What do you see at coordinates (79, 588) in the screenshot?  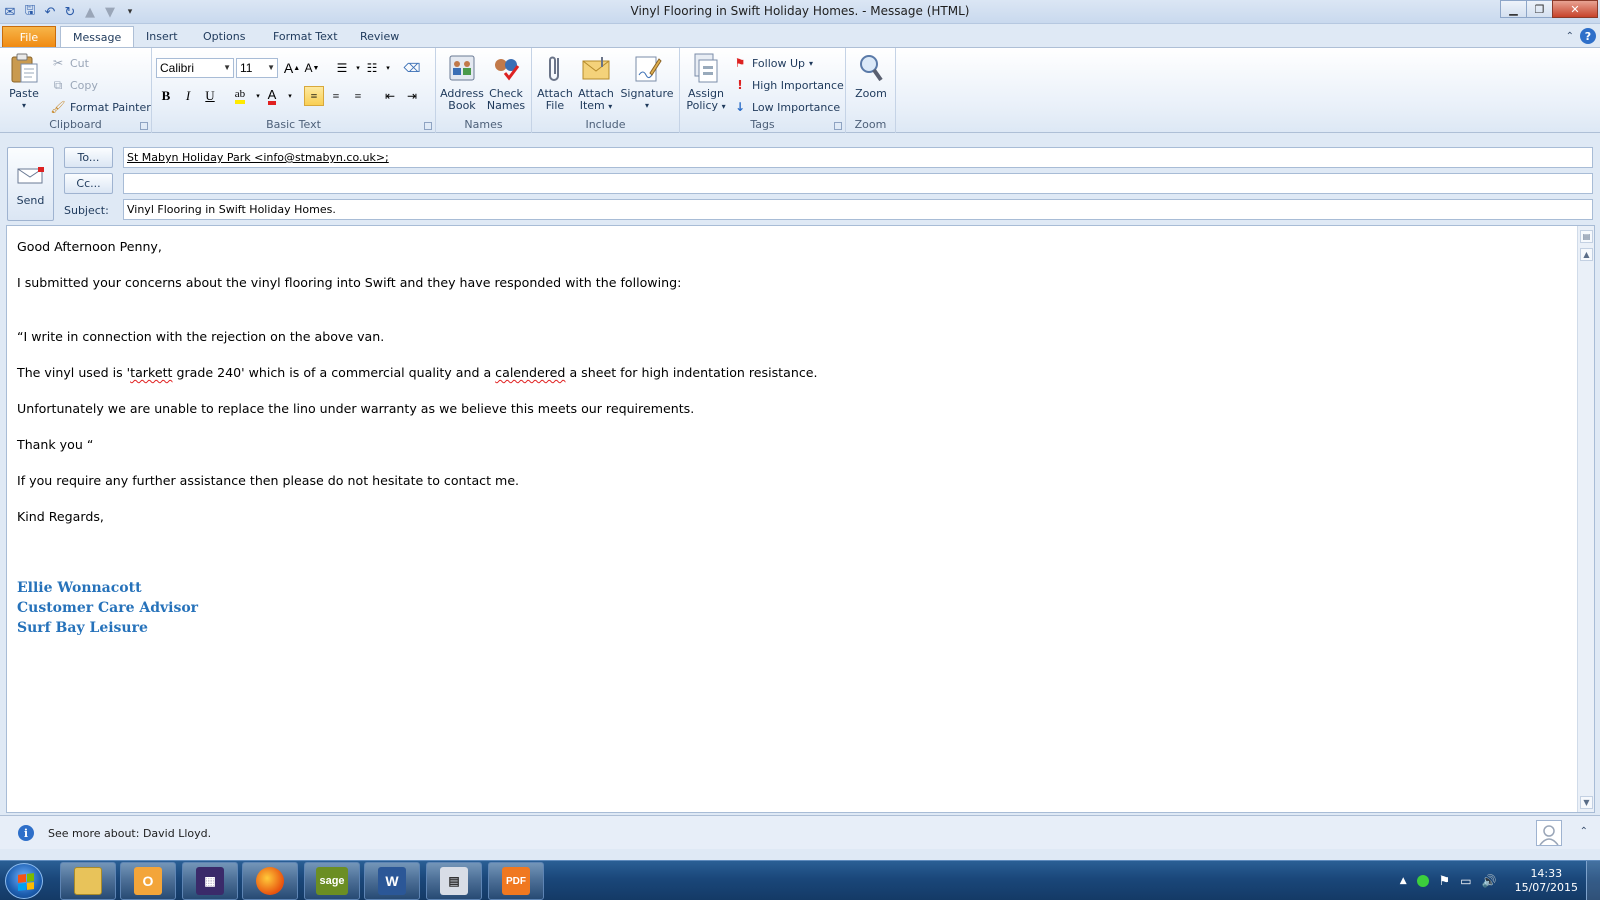 I see `signature-name: Ellie Wonnacott` at bounding box center [79, 588].